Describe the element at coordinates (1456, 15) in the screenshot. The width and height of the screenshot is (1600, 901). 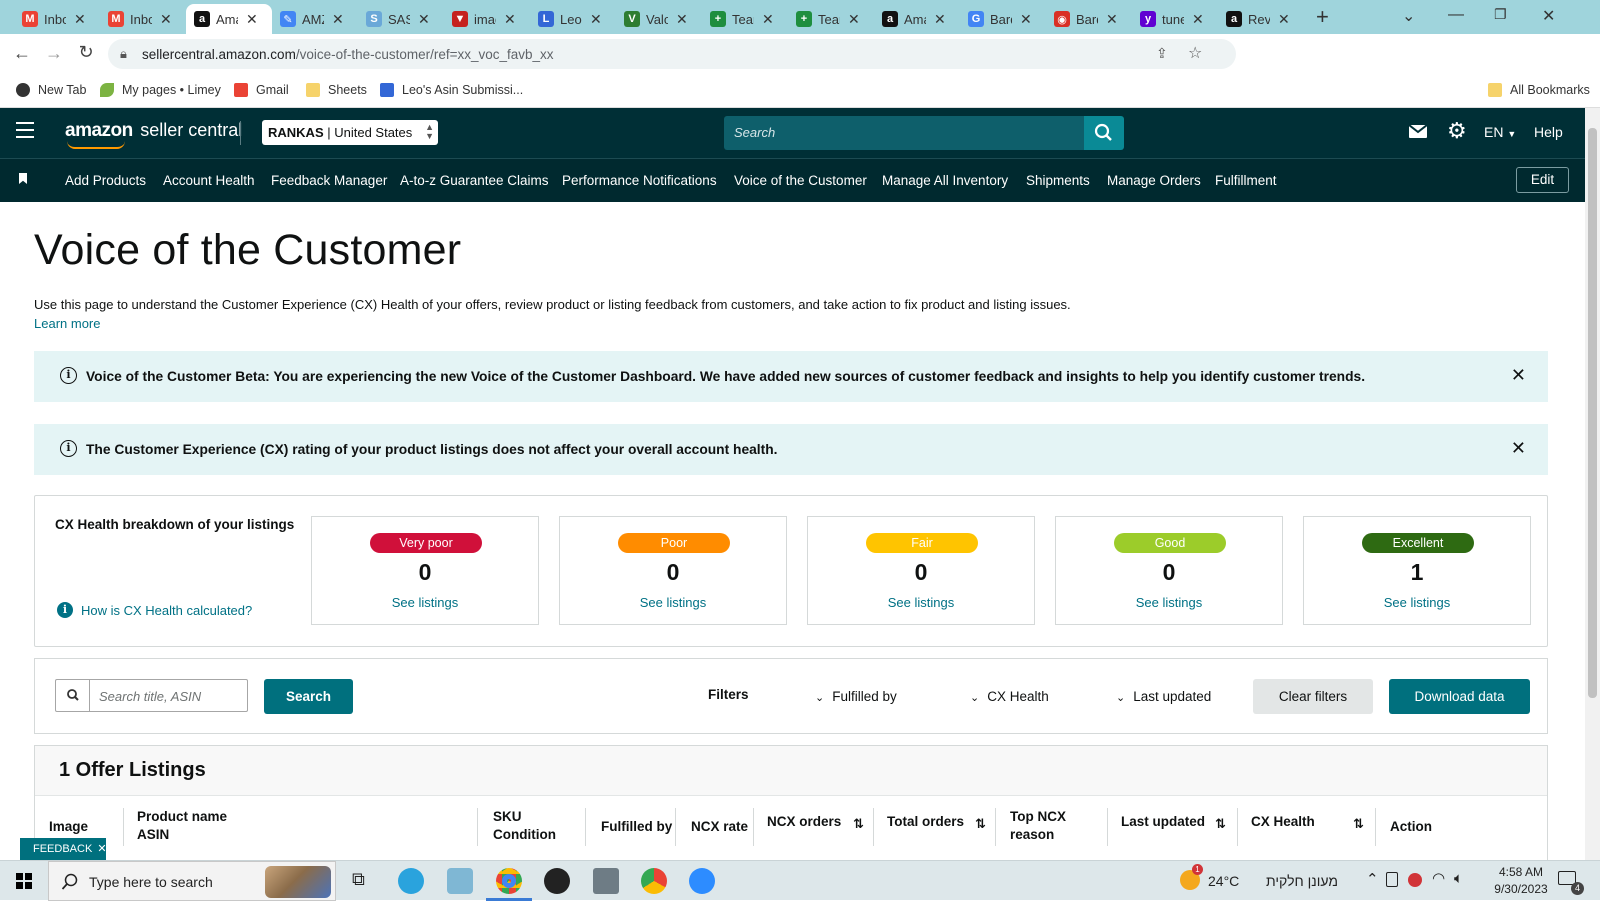
I see `minimize-icon: —` at that location.